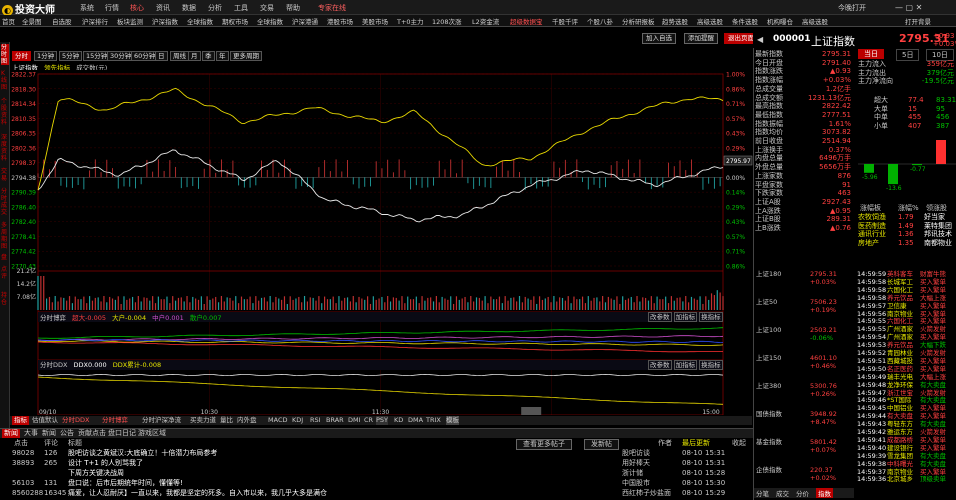  I want to click on left-tab-profile: 个股资料, so click(5, 112).